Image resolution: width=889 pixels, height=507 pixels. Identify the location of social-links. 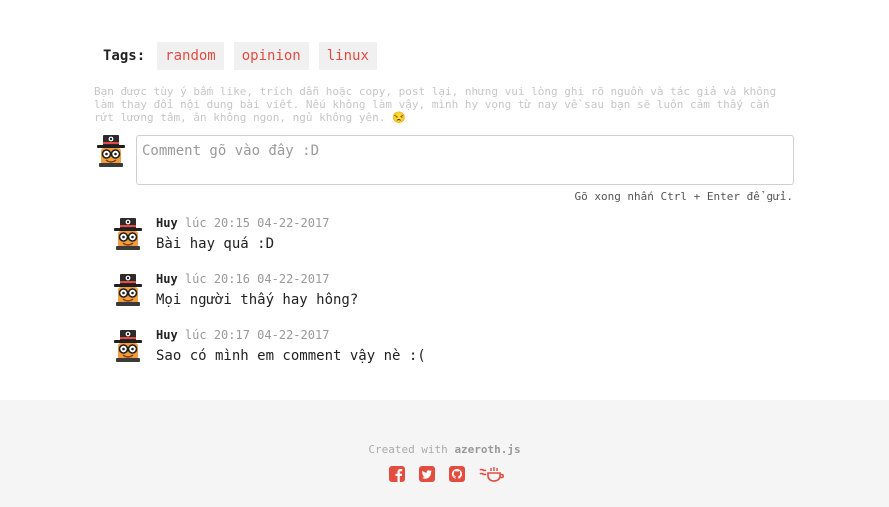
(455, 474).